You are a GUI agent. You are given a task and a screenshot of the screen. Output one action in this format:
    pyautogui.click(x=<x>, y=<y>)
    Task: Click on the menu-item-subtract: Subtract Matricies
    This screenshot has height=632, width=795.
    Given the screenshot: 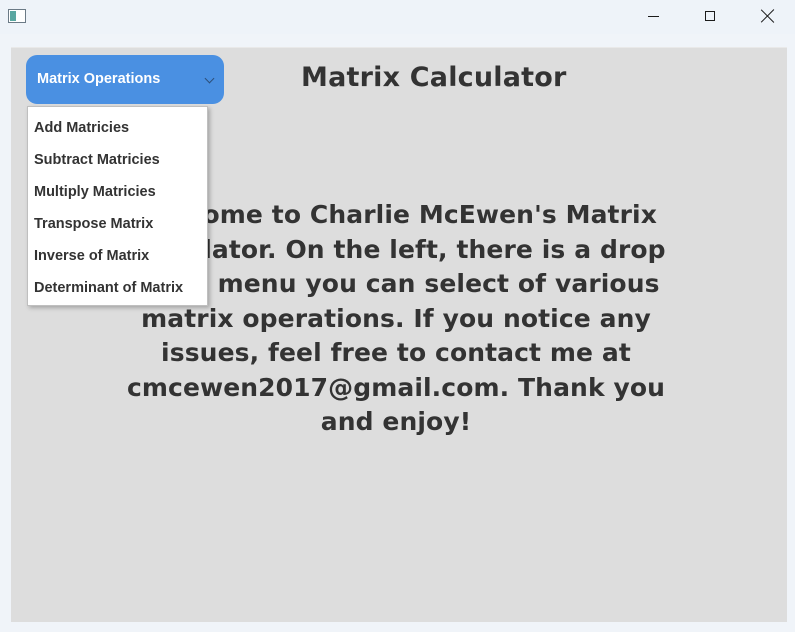 What is the action you would take?
    pyautogui.click(x=117, y=158)
    